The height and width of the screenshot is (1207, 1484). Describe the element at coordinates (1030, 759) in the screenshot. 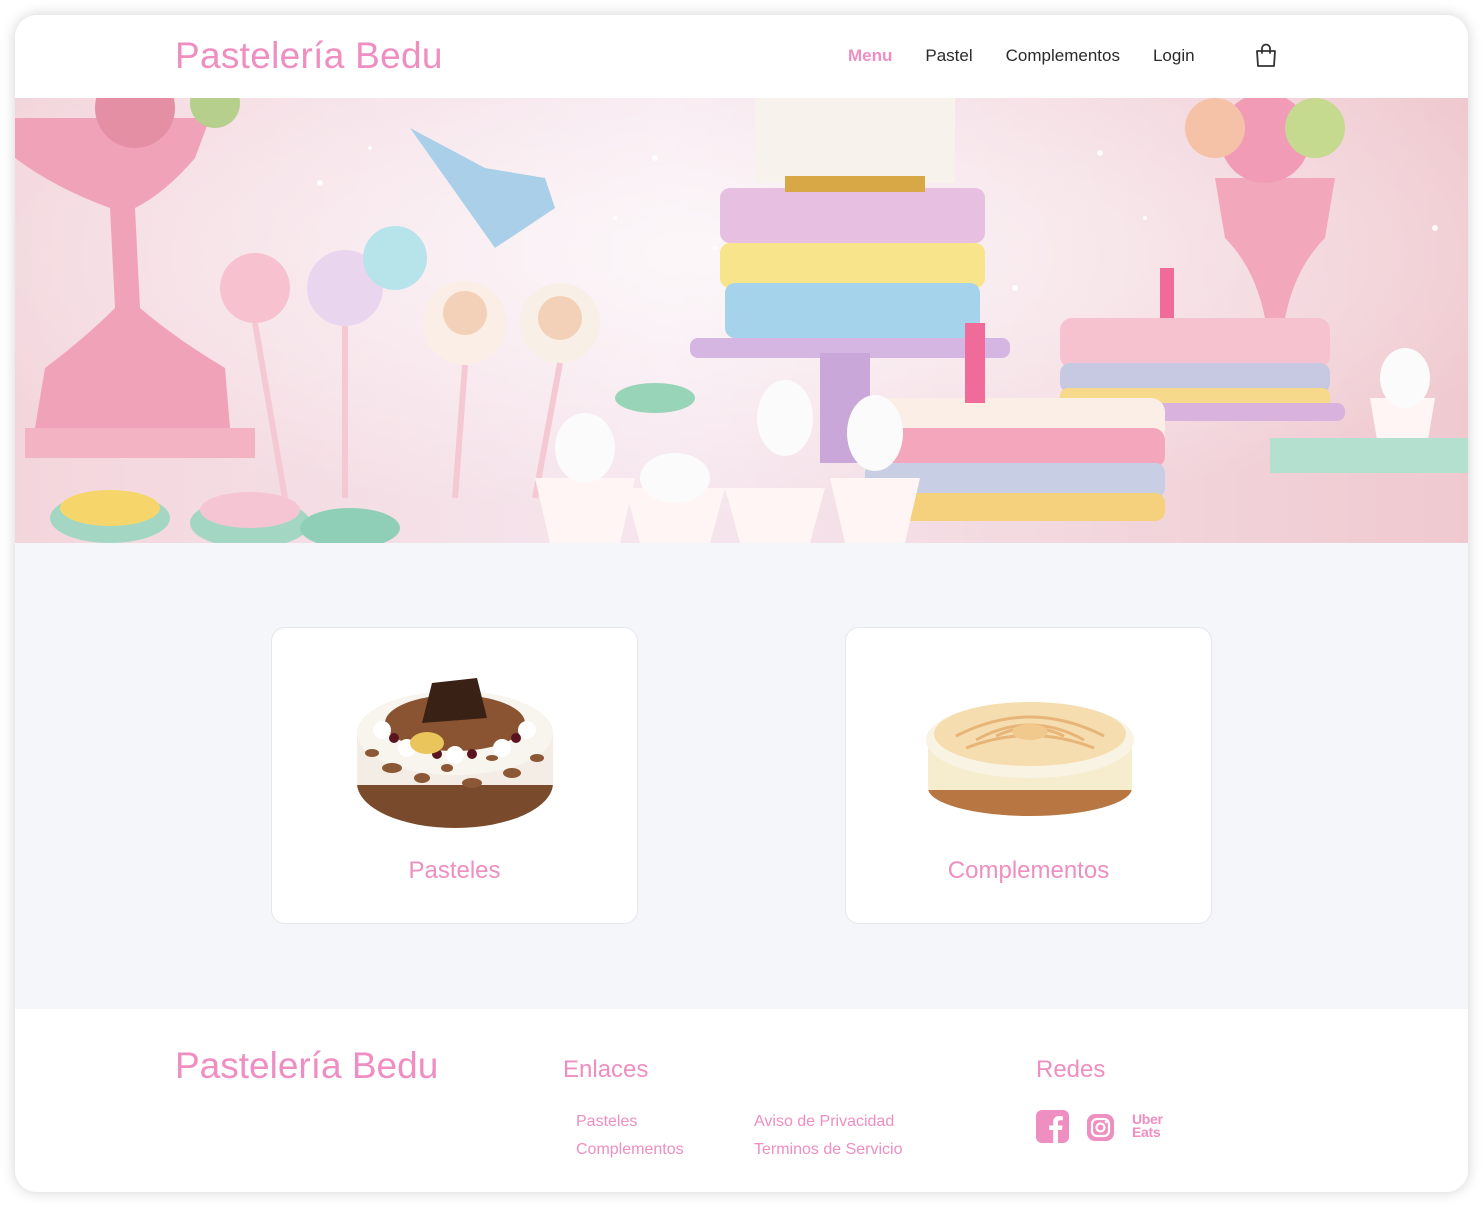

I see `meringue-pie-image` at that location.